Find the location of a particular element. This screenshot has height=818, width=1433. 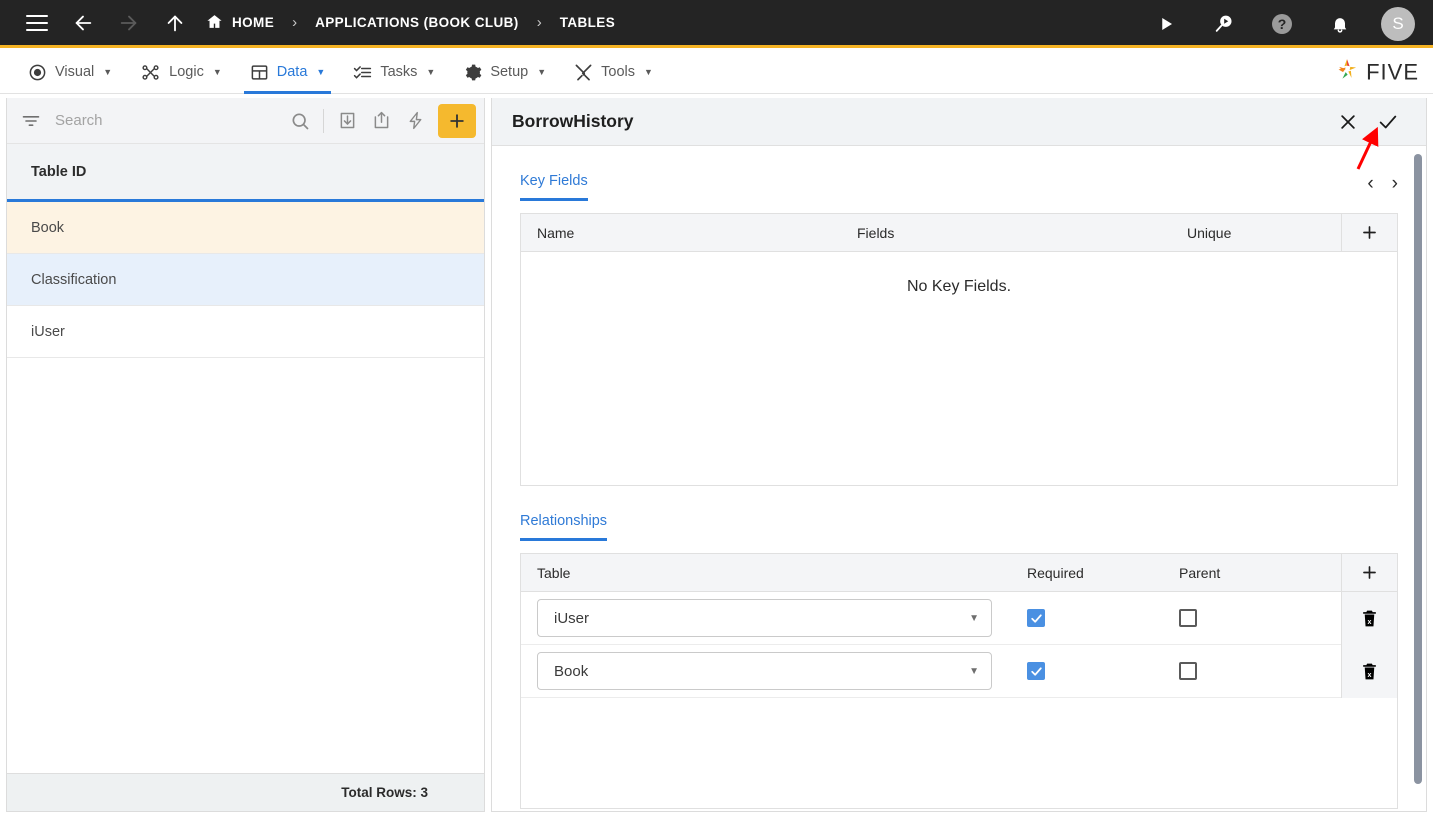

import-icon is located at coordinates (347, 121).